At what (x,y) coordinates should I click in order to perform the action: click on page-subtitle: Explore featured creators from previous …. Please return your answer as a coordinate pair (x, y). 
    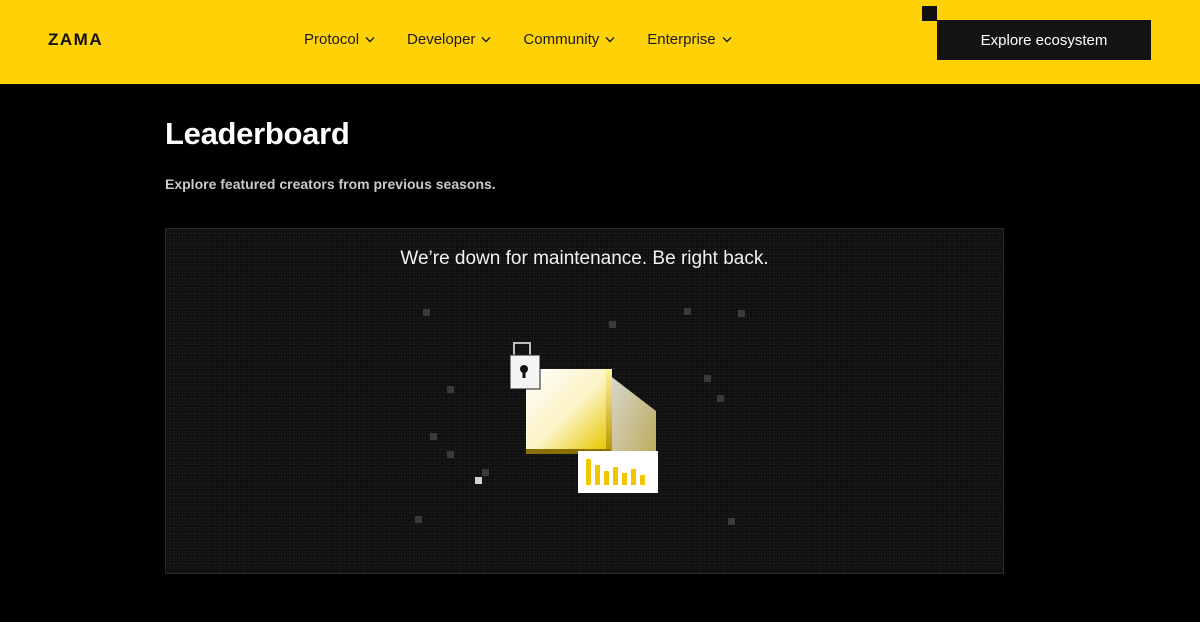
    Looking at the image, I should click on (330, 184).